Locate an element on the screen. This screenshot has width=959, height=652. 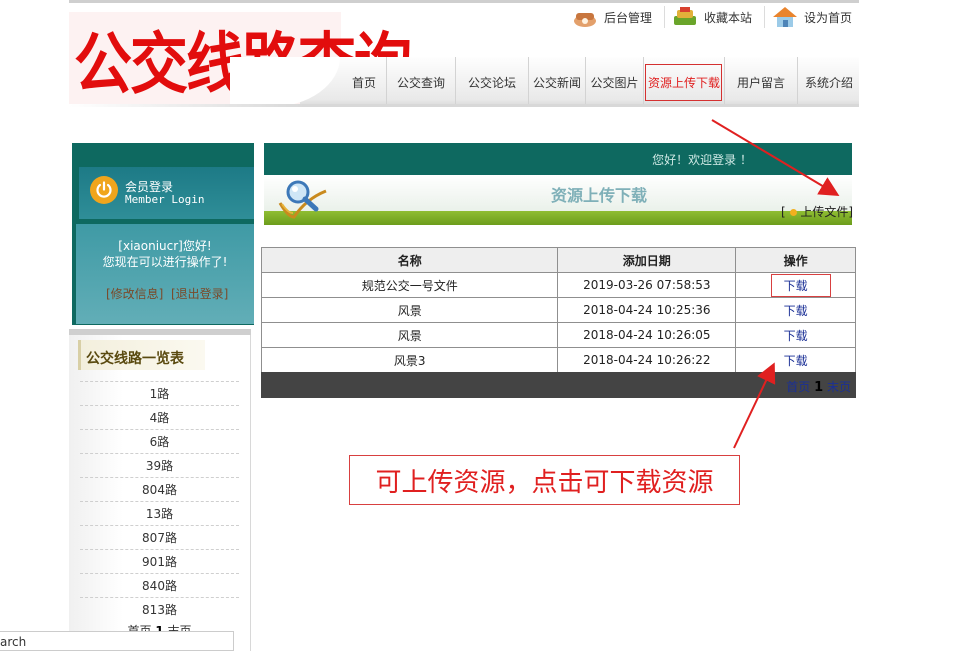
nav-highlight-box is located at coordinates (683, 82).